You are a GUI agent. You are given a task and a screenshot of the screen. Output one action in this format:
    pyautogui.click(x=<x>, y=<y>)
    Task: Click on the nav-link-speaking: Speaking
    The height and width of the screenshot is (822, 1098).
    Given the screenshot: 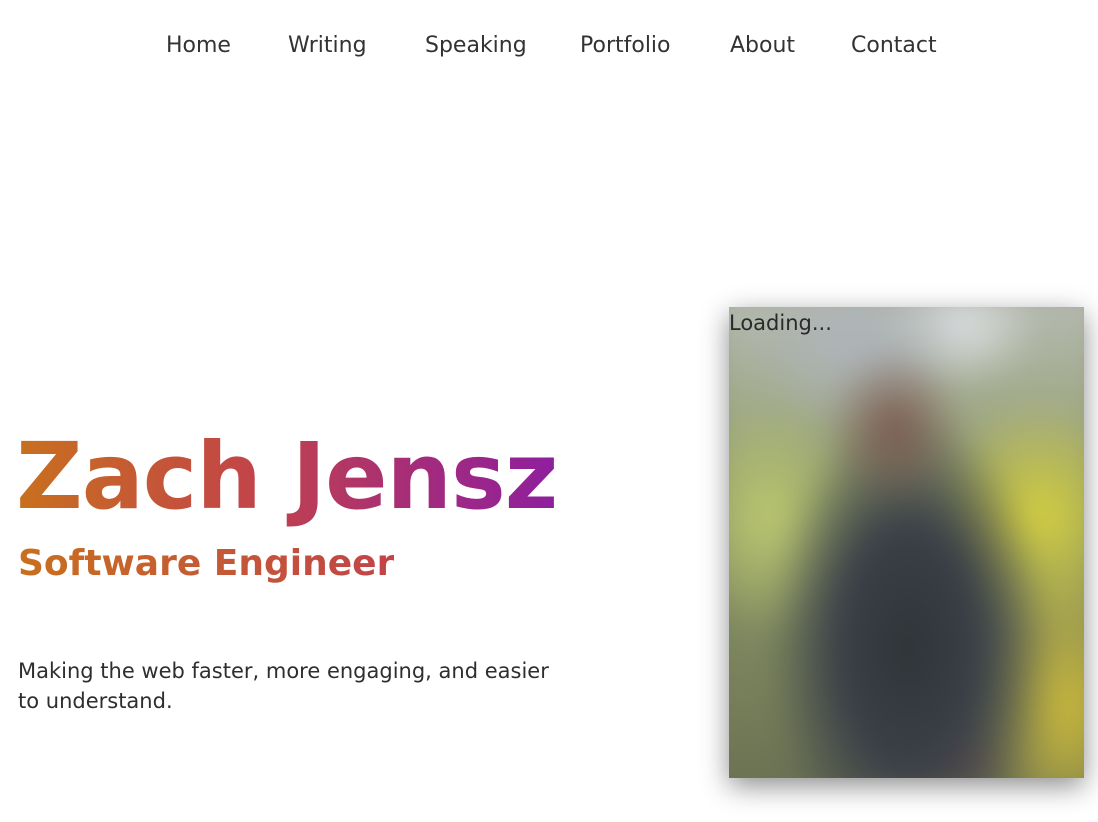 What is the action you would take?
    pyautogui.click(x=476, y=46)
    